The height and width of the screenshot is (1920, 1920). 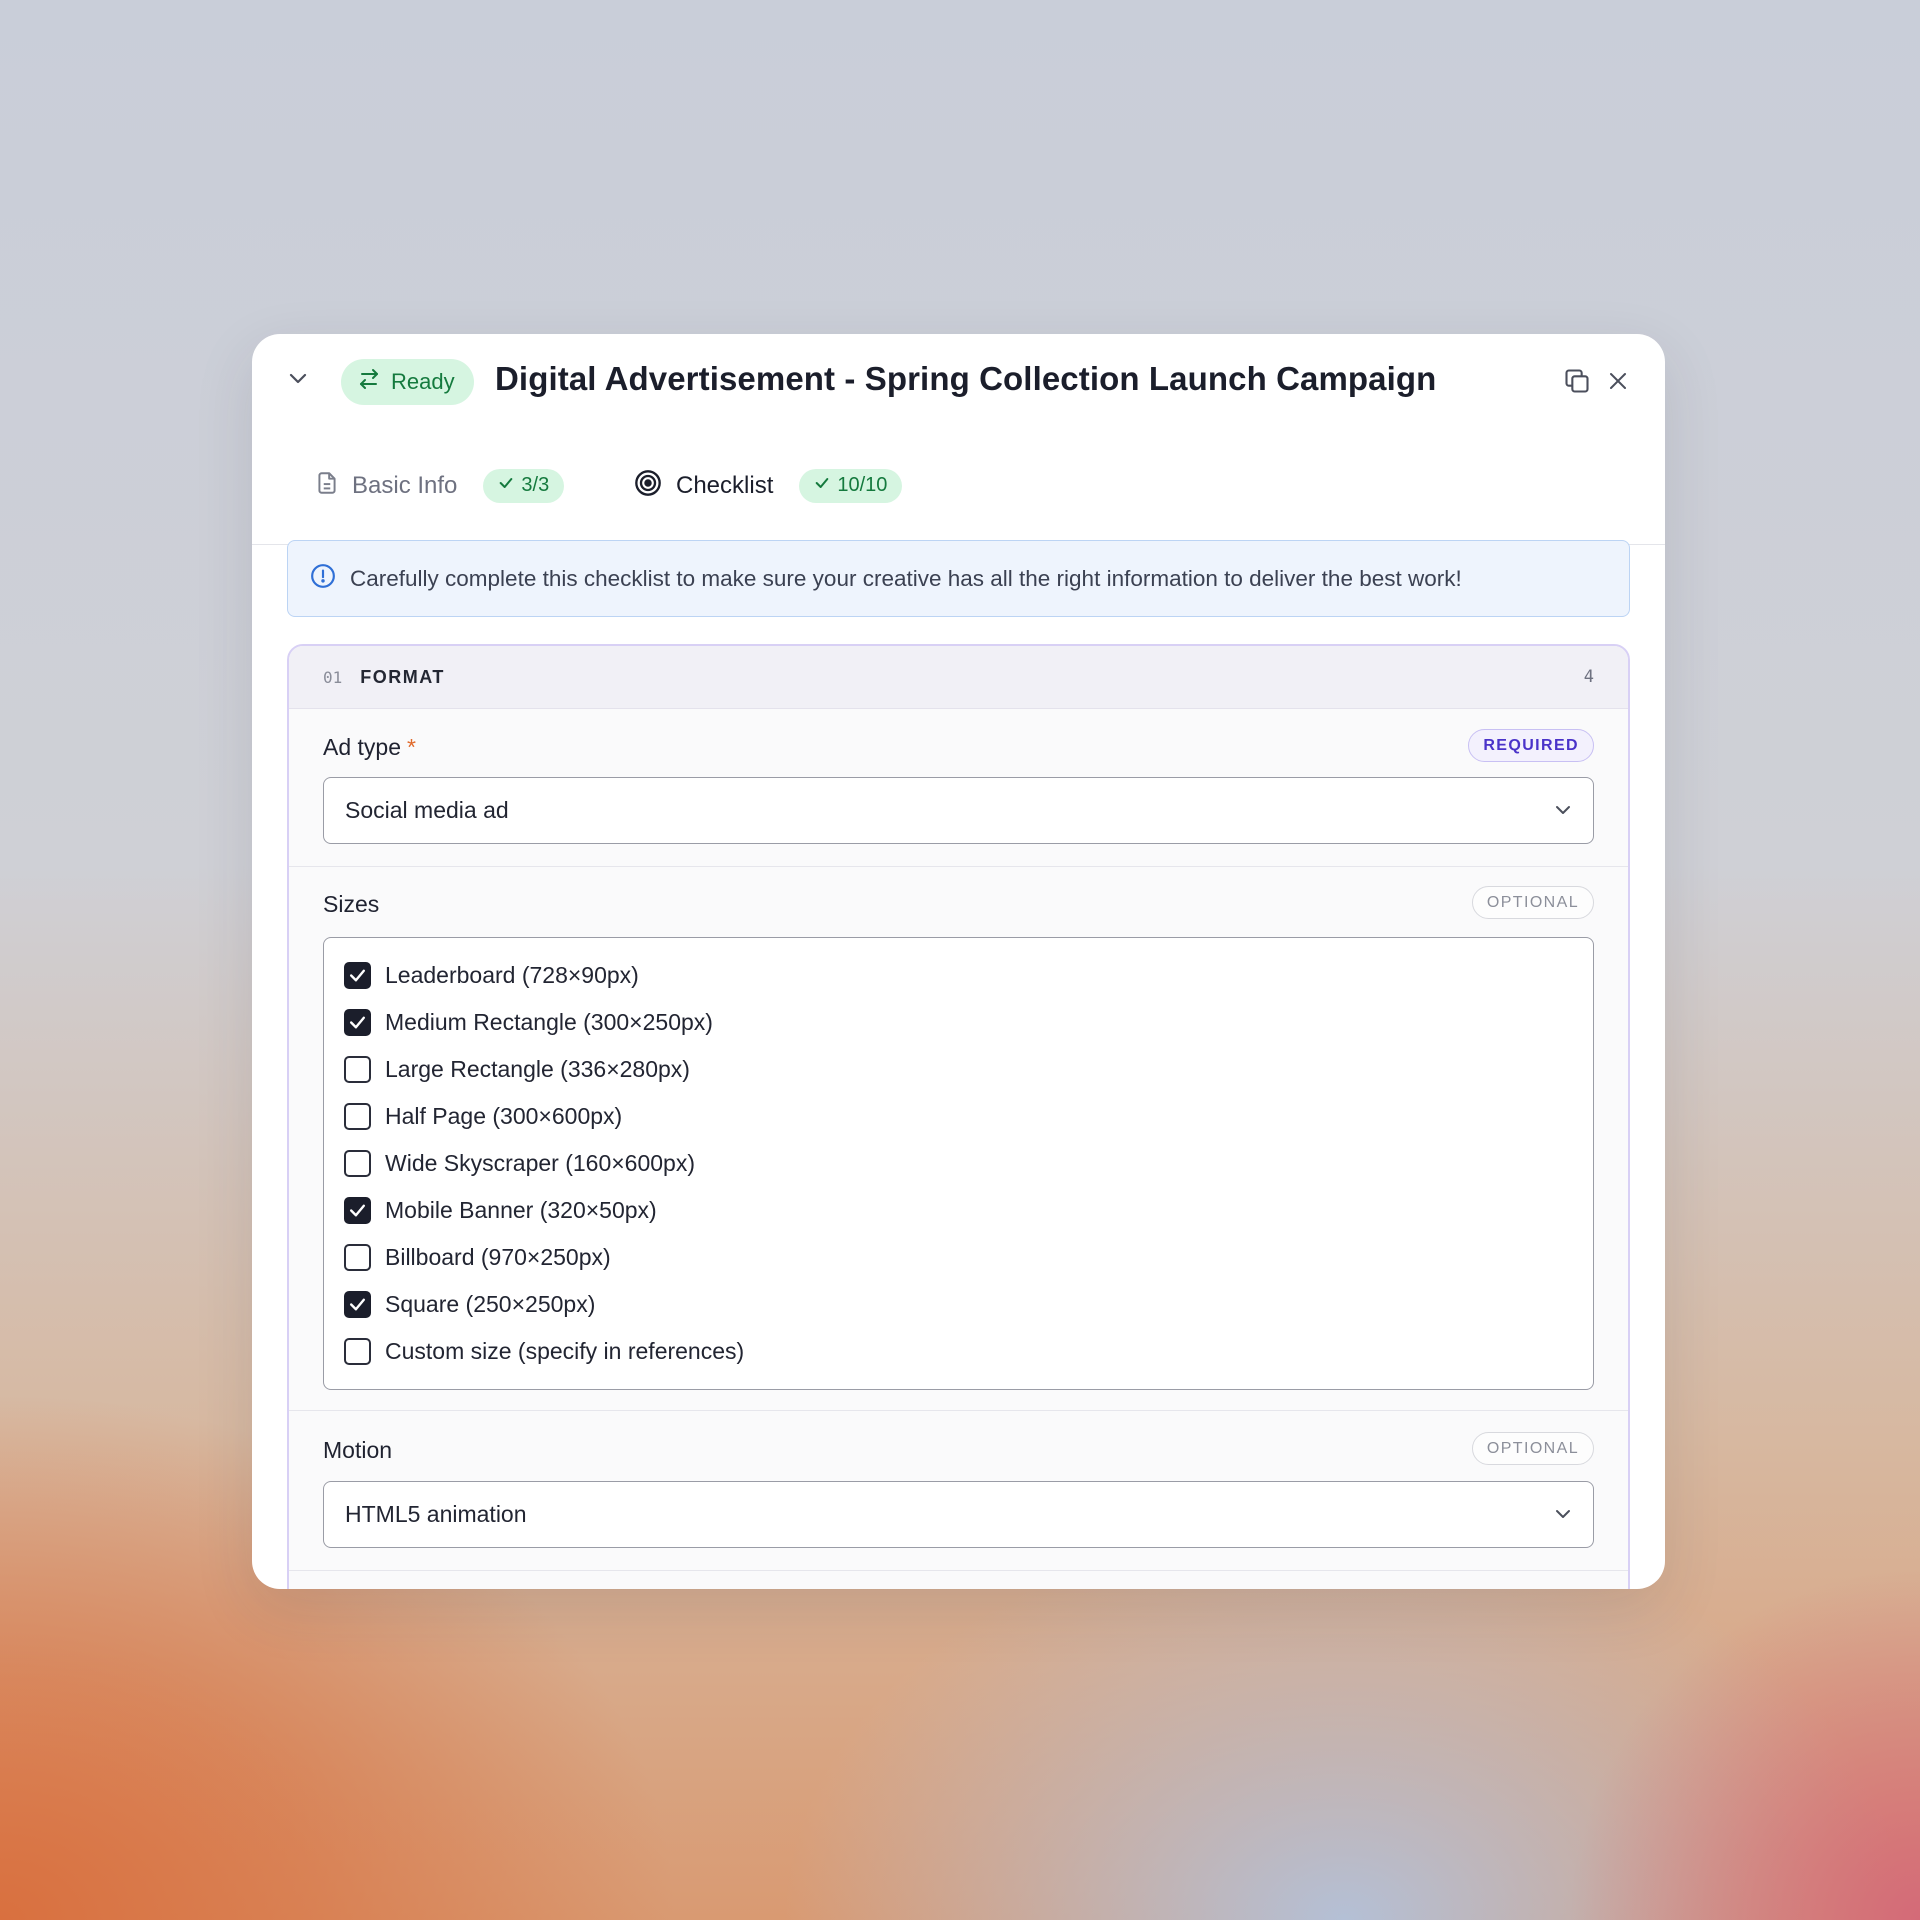 I want to click on size-option-label: Half Page (300×600px), so click(x=504, y=1115).